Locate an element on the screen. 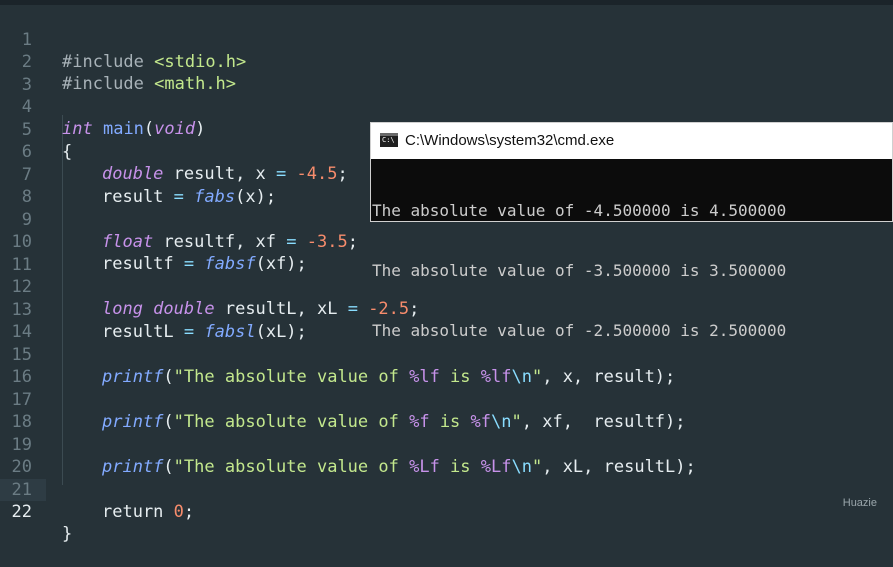 Image resolution: width=893 pixels, height=567 pixels. type-keyword: long double is located at coordinates (158, 309).